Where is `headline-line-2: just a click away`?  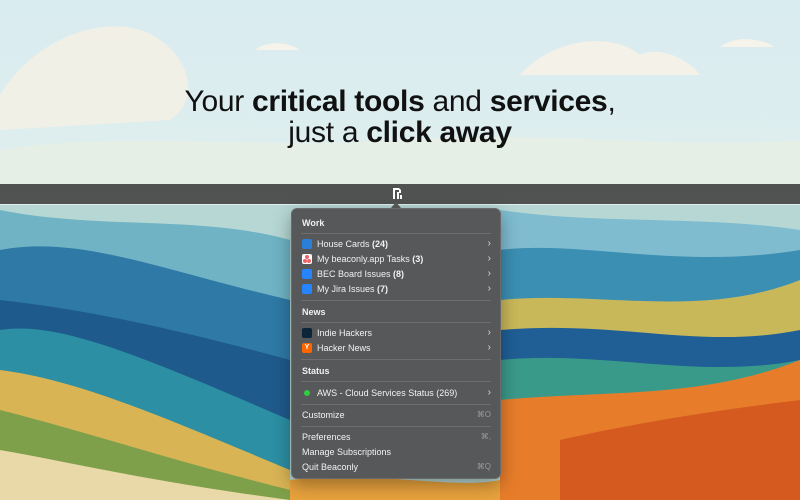 headline-line-2: just a click away is located at coordinates (400, 132).